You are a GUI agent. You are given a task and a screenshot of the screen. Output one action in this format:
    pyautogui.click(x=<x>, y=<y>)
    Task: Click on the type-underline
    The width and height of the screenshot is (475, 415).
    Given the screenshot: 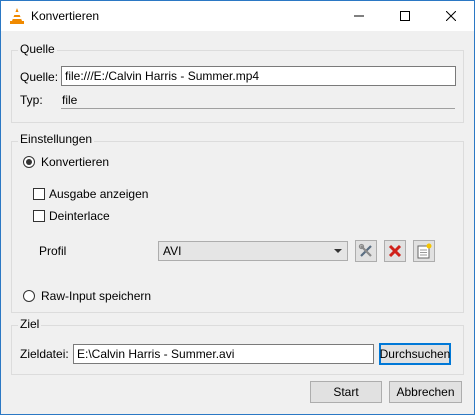 What is the action you would take?
    pyautogui.click(x=258, y=108)
    